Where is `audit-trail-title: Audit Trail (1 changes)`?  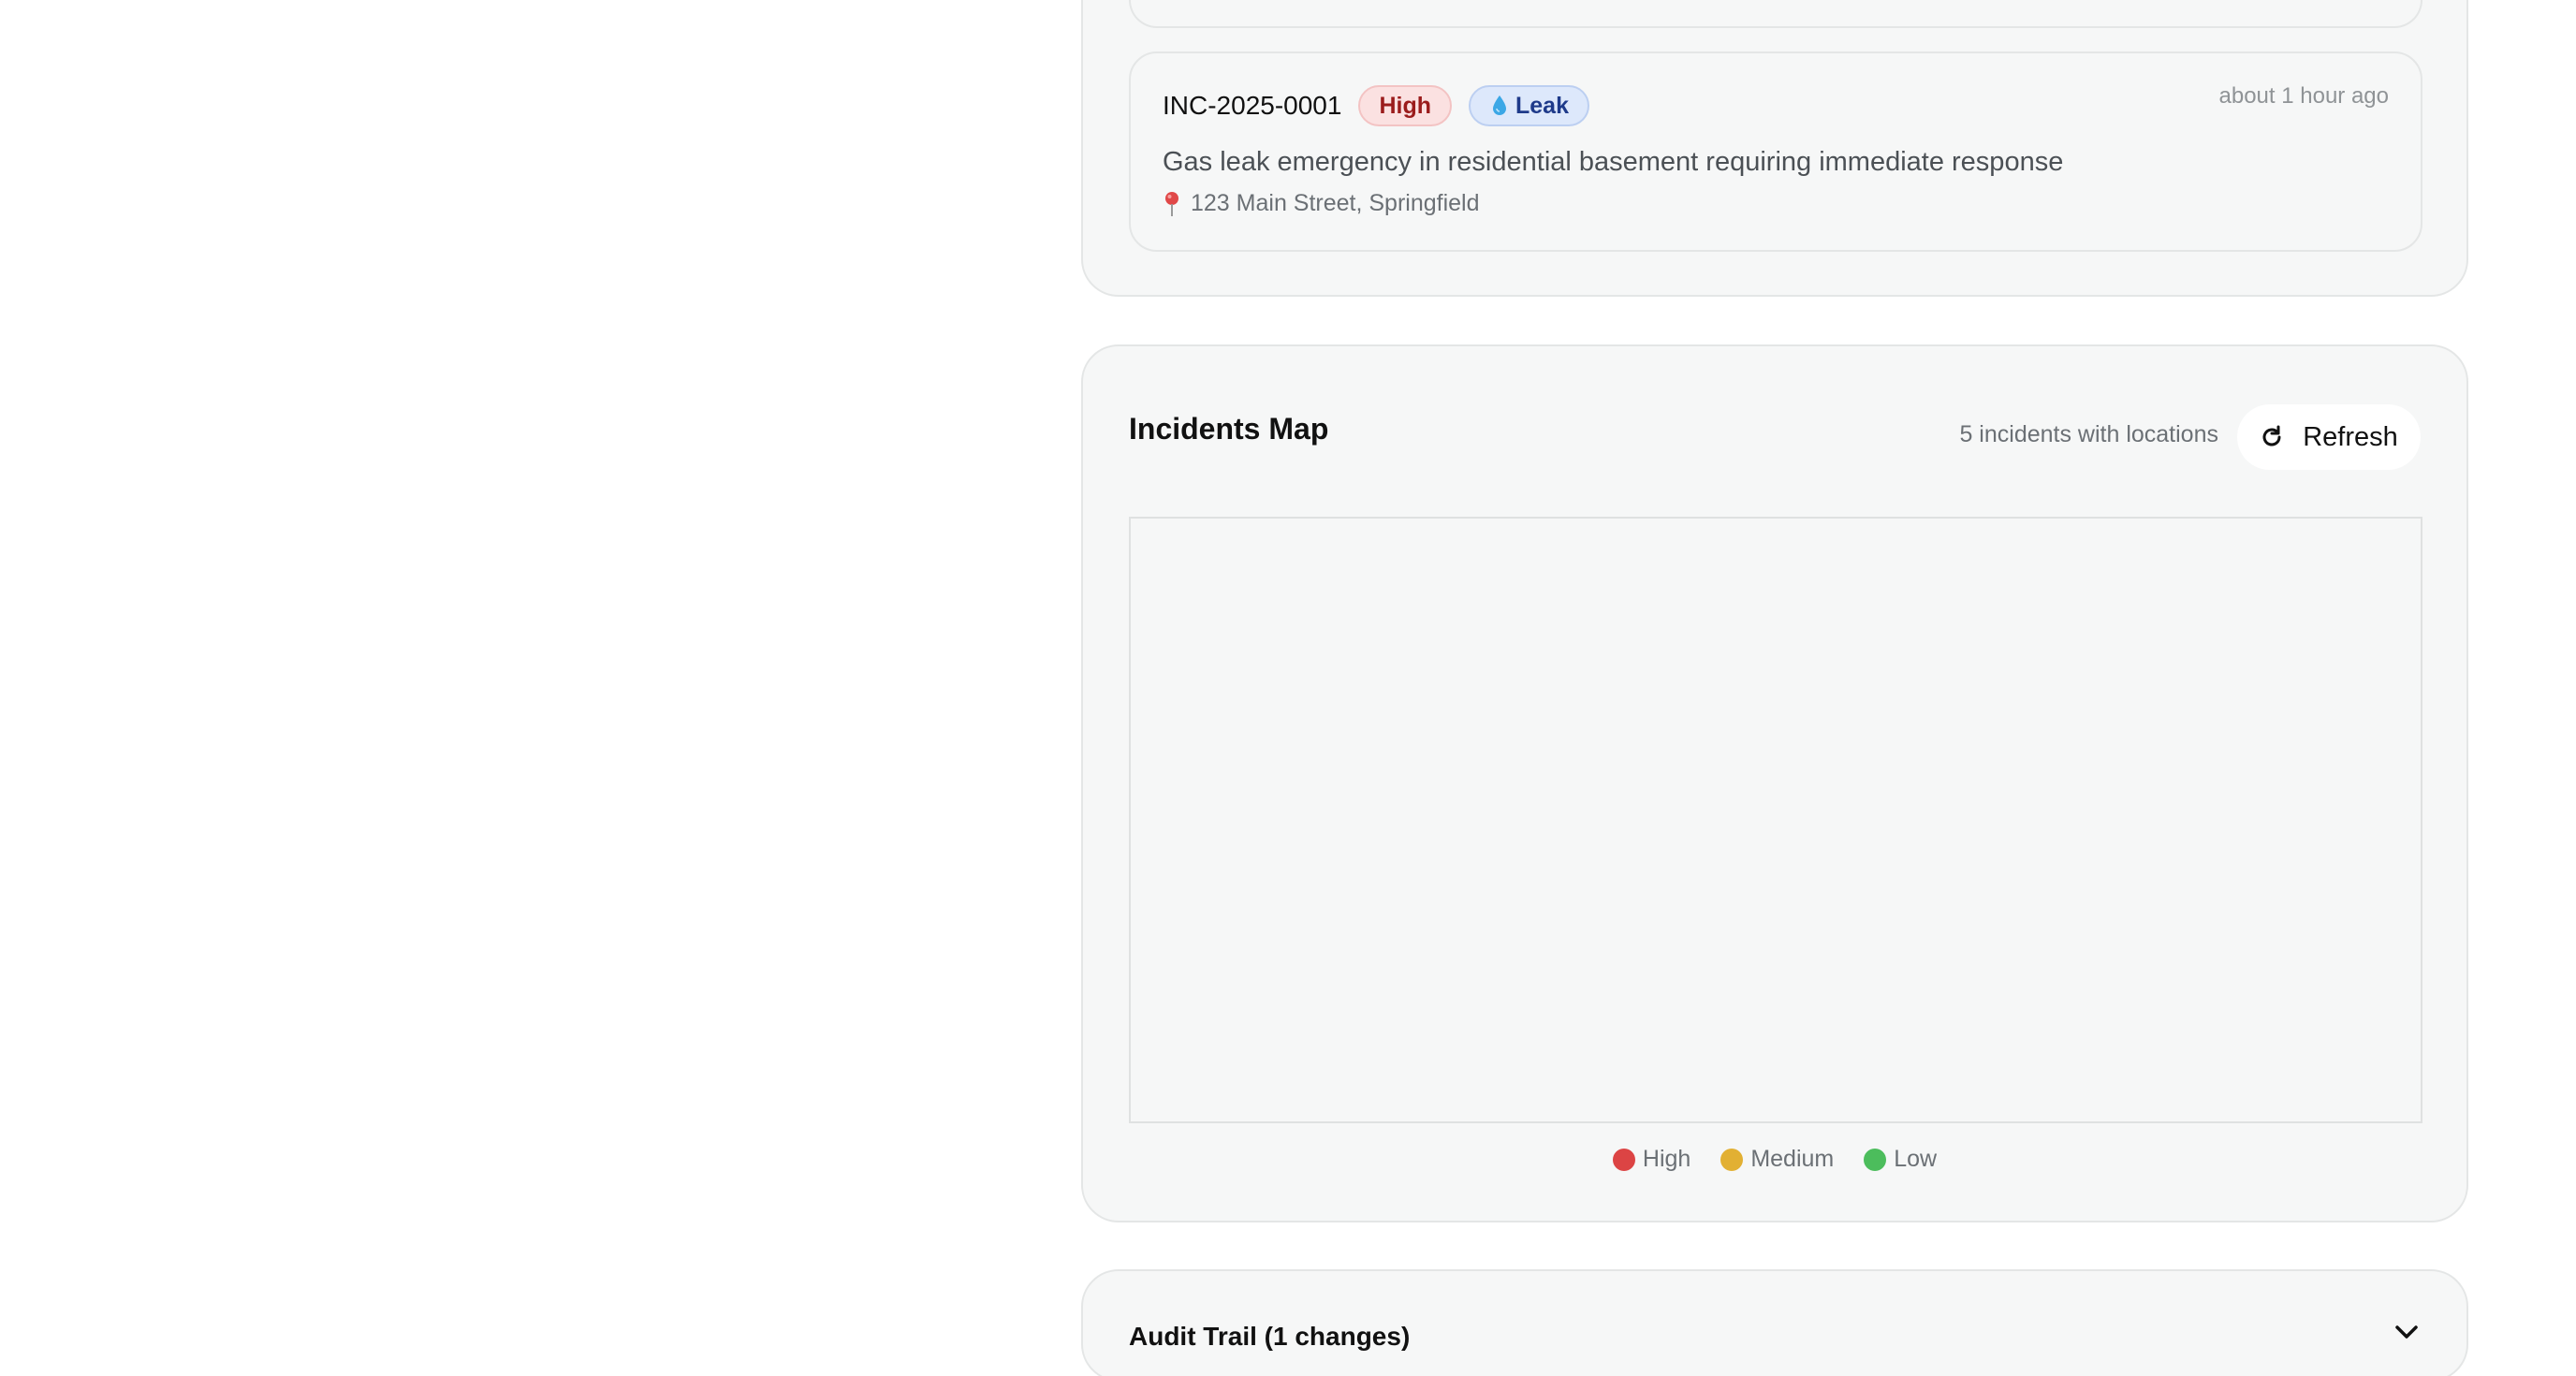
audit-trail-title: Audit Trail (1 changes) is located at coordinates (1270, 1336).